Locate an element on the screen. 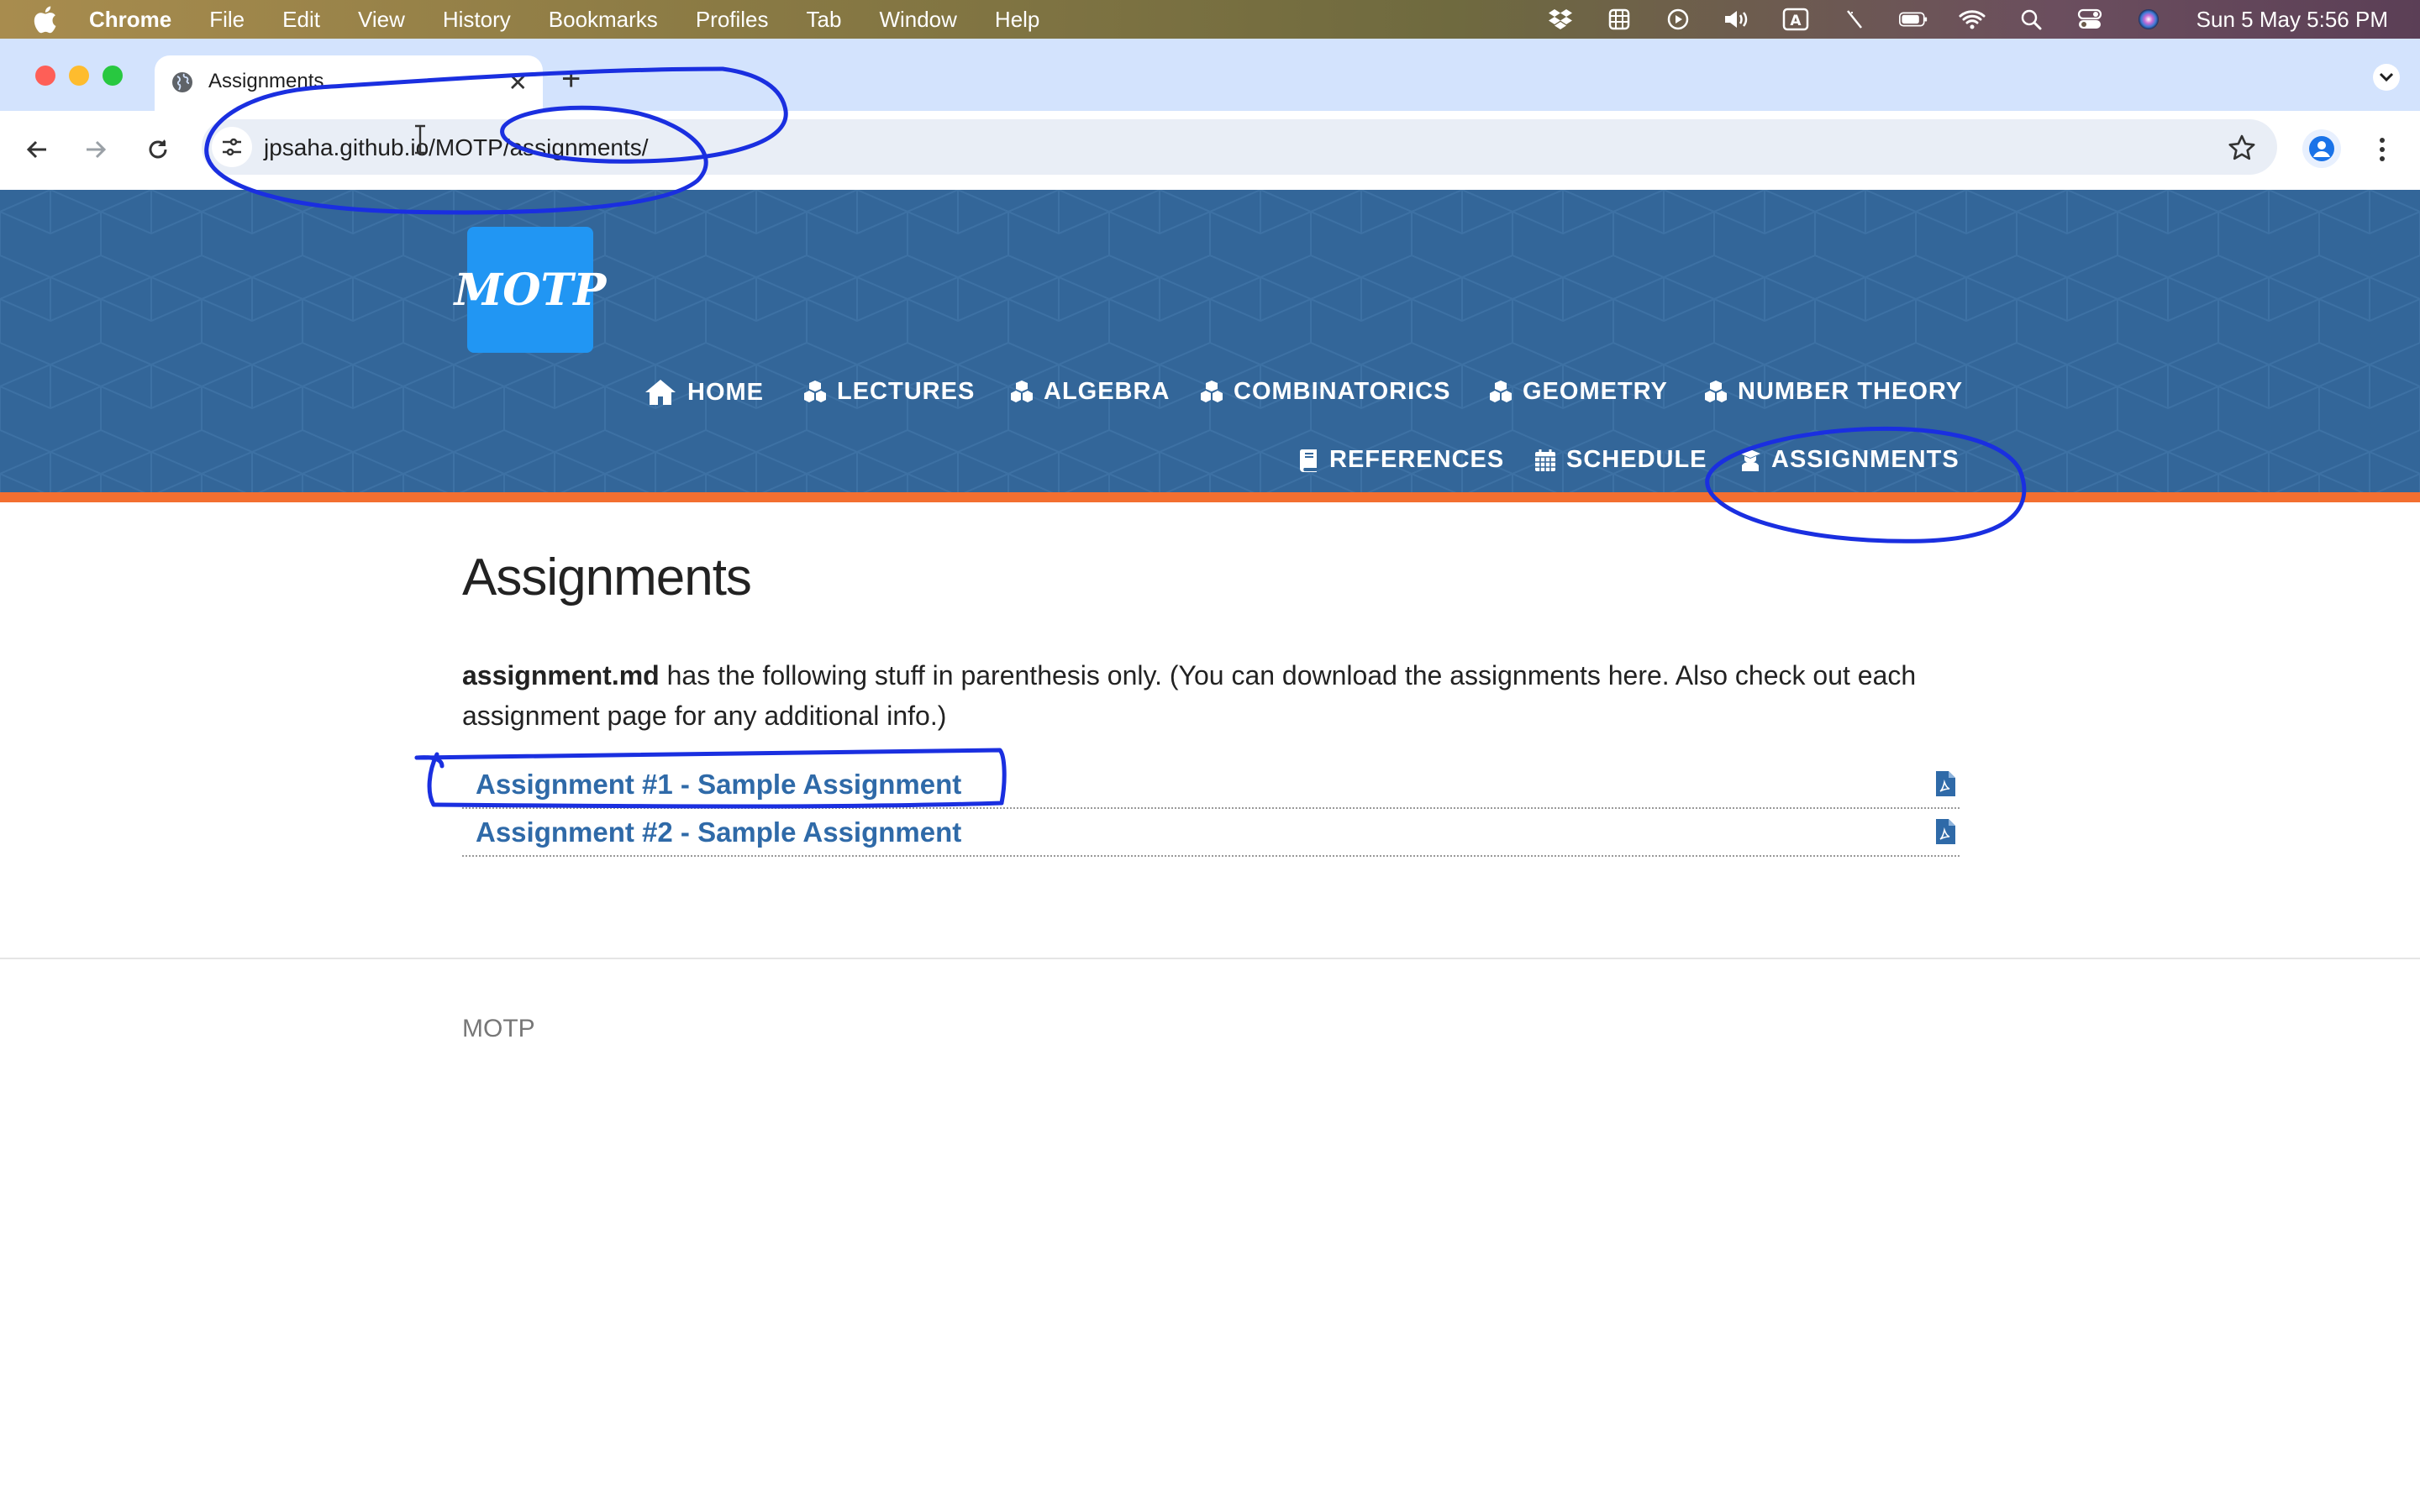  nav-assignments-label: ASSIGNMENTS is located at coordinates (1865, 459).